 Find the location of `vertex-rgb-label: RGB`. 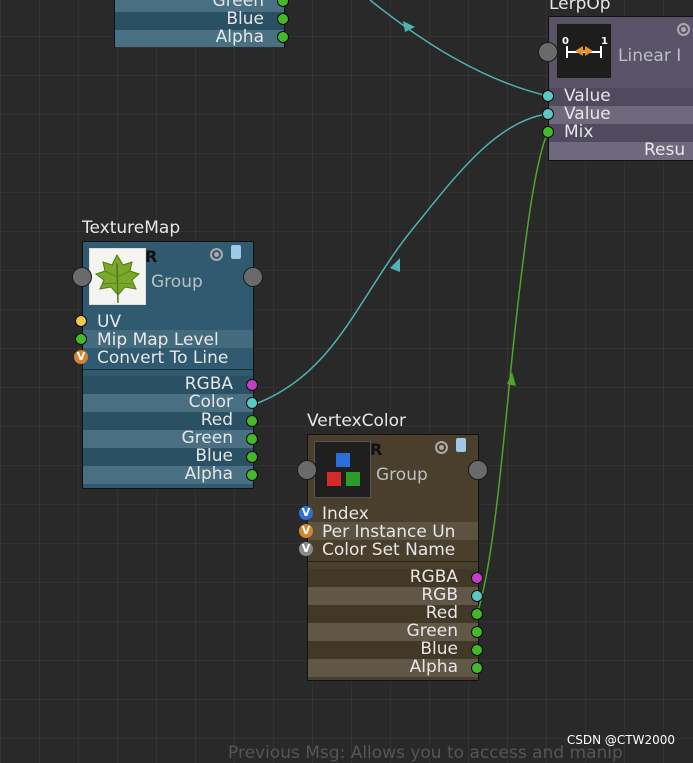

vertex-rgb-label: RGB is located at coordinates (439, 595).